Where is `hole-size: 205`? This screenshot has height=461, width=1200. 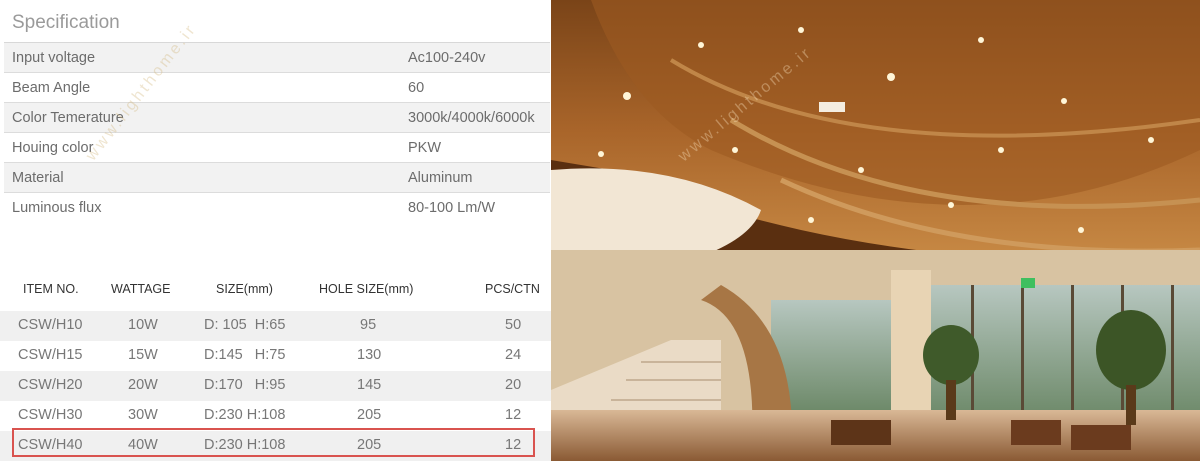 hole-size: 205 is located at coordinates (369, 415).